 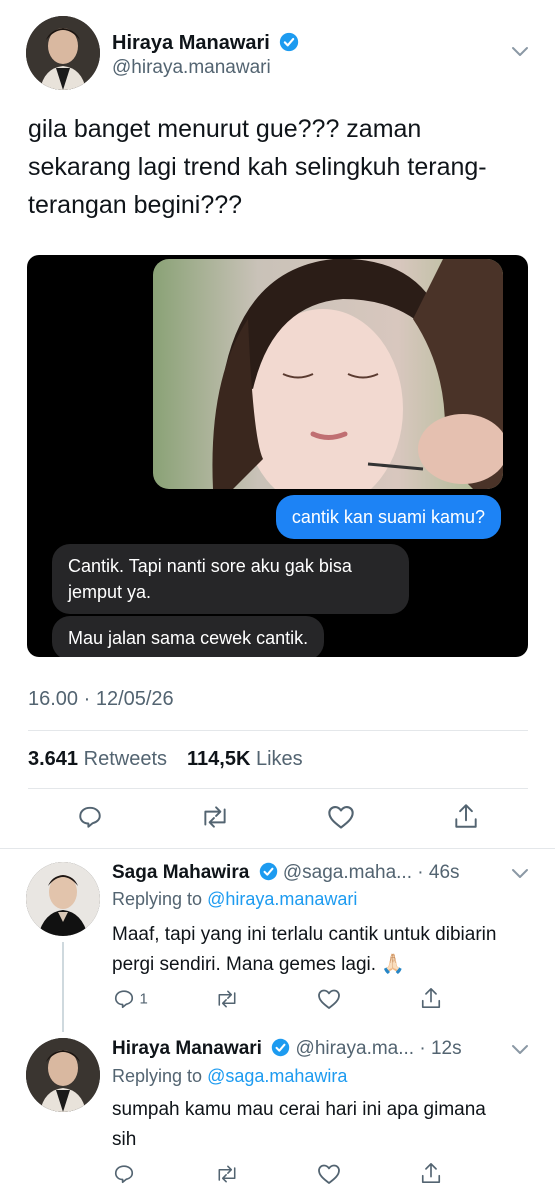 What do you see at coordinates (191, 68) in the screenshot?
I see `author-handle: @hiraya.manawari` at bounding box center [191, 68].